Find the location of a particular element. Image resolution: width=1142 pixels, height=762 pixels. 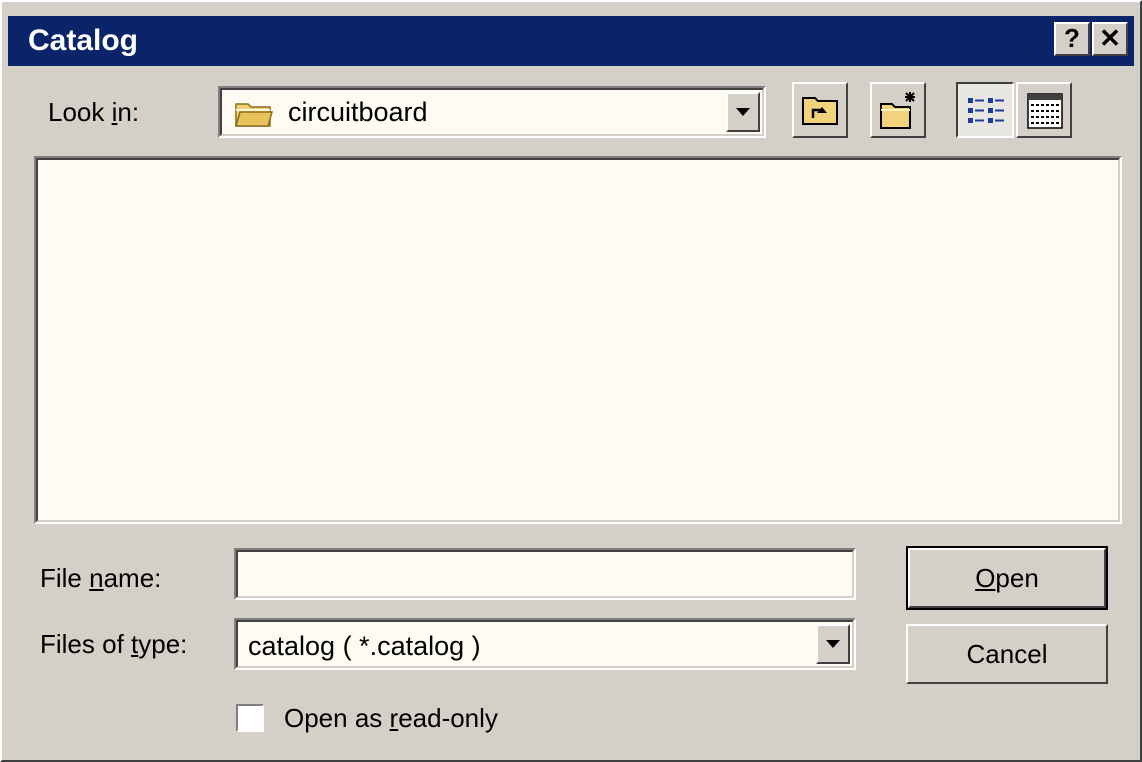

up-one-level-button is located at coordinates (820, 110).